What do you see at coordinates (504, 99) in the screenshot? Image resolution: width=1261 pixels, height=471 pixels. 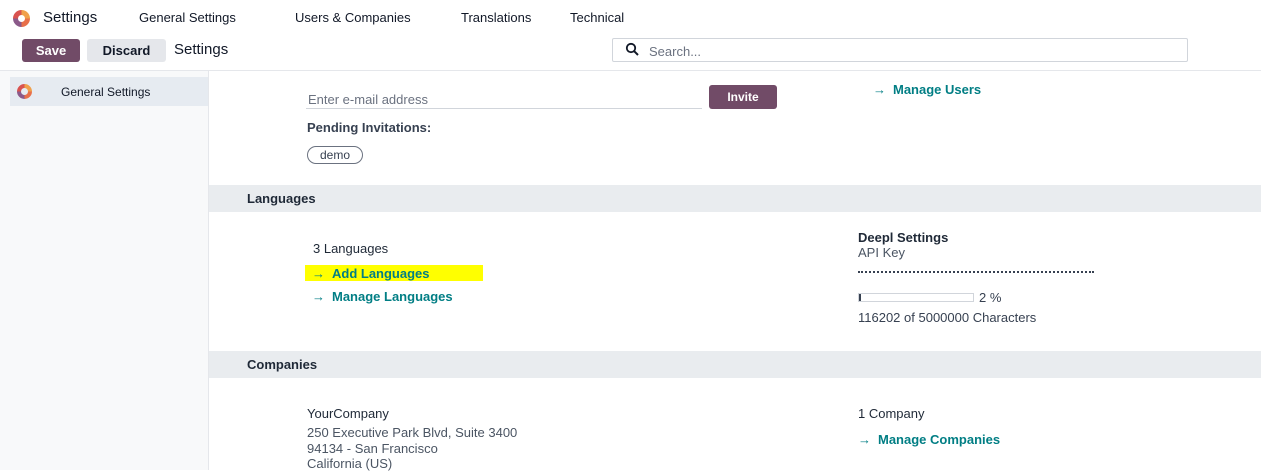 I see `invite-email-input` at bounding box center [504, 99].